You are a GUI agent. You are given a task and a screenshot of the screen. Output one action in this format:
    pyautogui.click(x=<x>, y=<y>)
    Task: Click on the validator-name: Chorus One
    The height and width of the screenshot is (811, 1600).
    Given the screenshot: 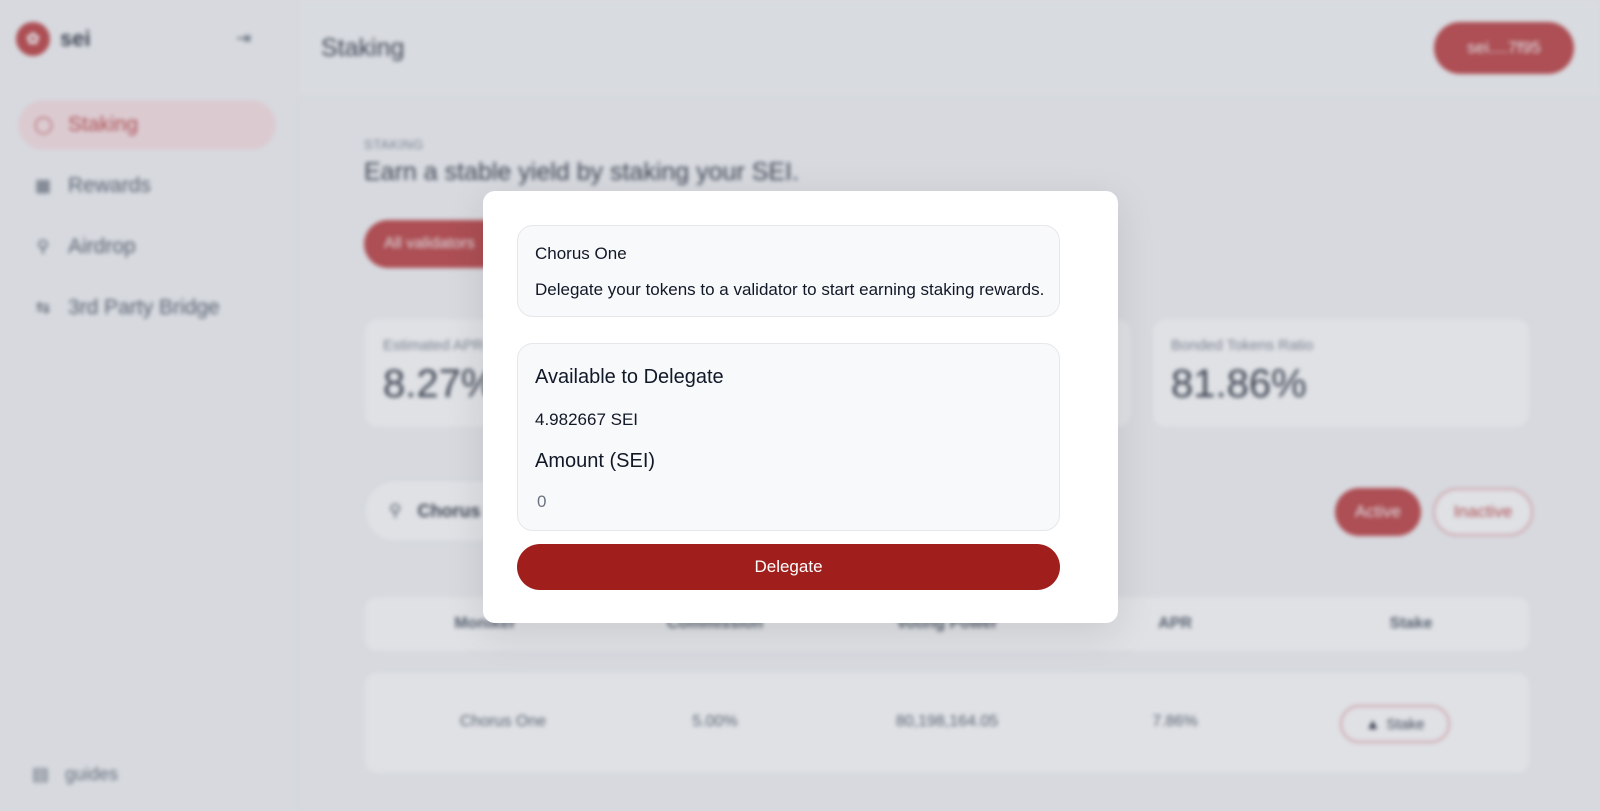 What is the action you would take?
    pyautogui.click(x=581, y=253)
    